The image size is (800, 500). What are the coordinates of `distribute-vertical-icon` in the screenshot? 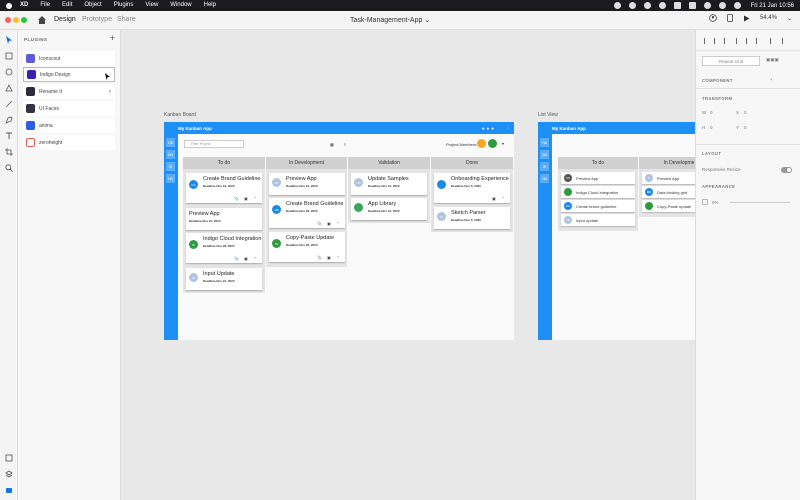 It's located at (785, 41).